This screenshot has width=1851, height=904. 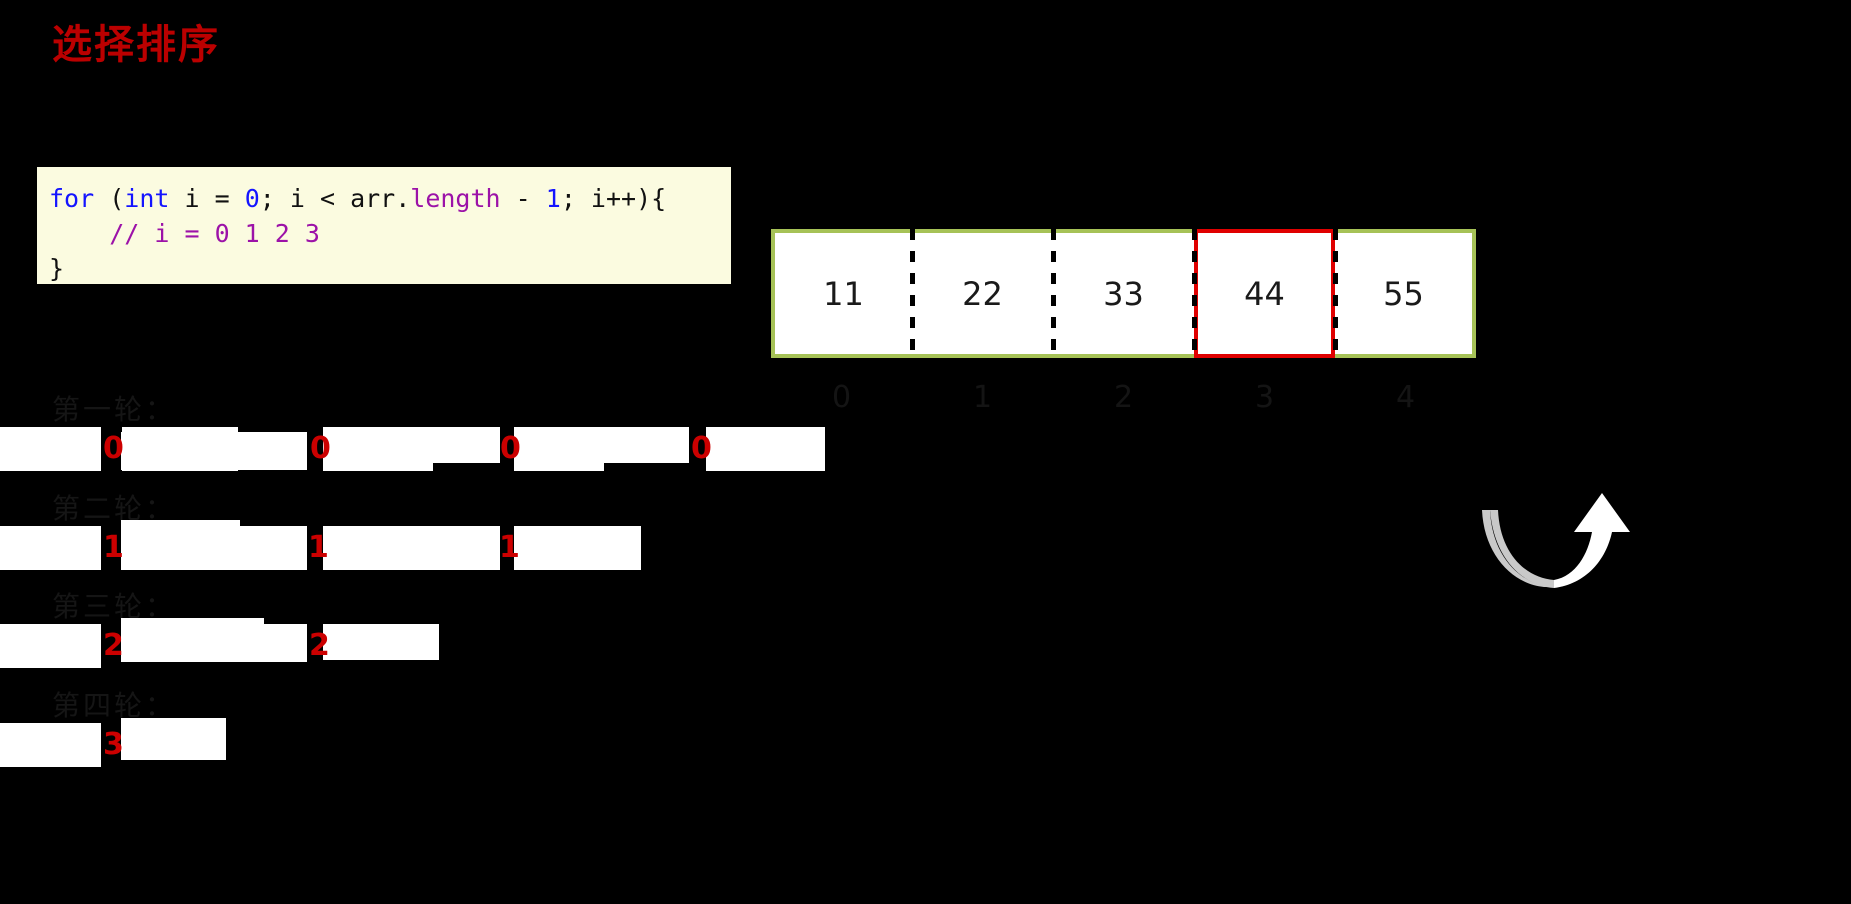 I want to click on array-visualization: 11 22 33 44 55, so click(x=1123, y=293).